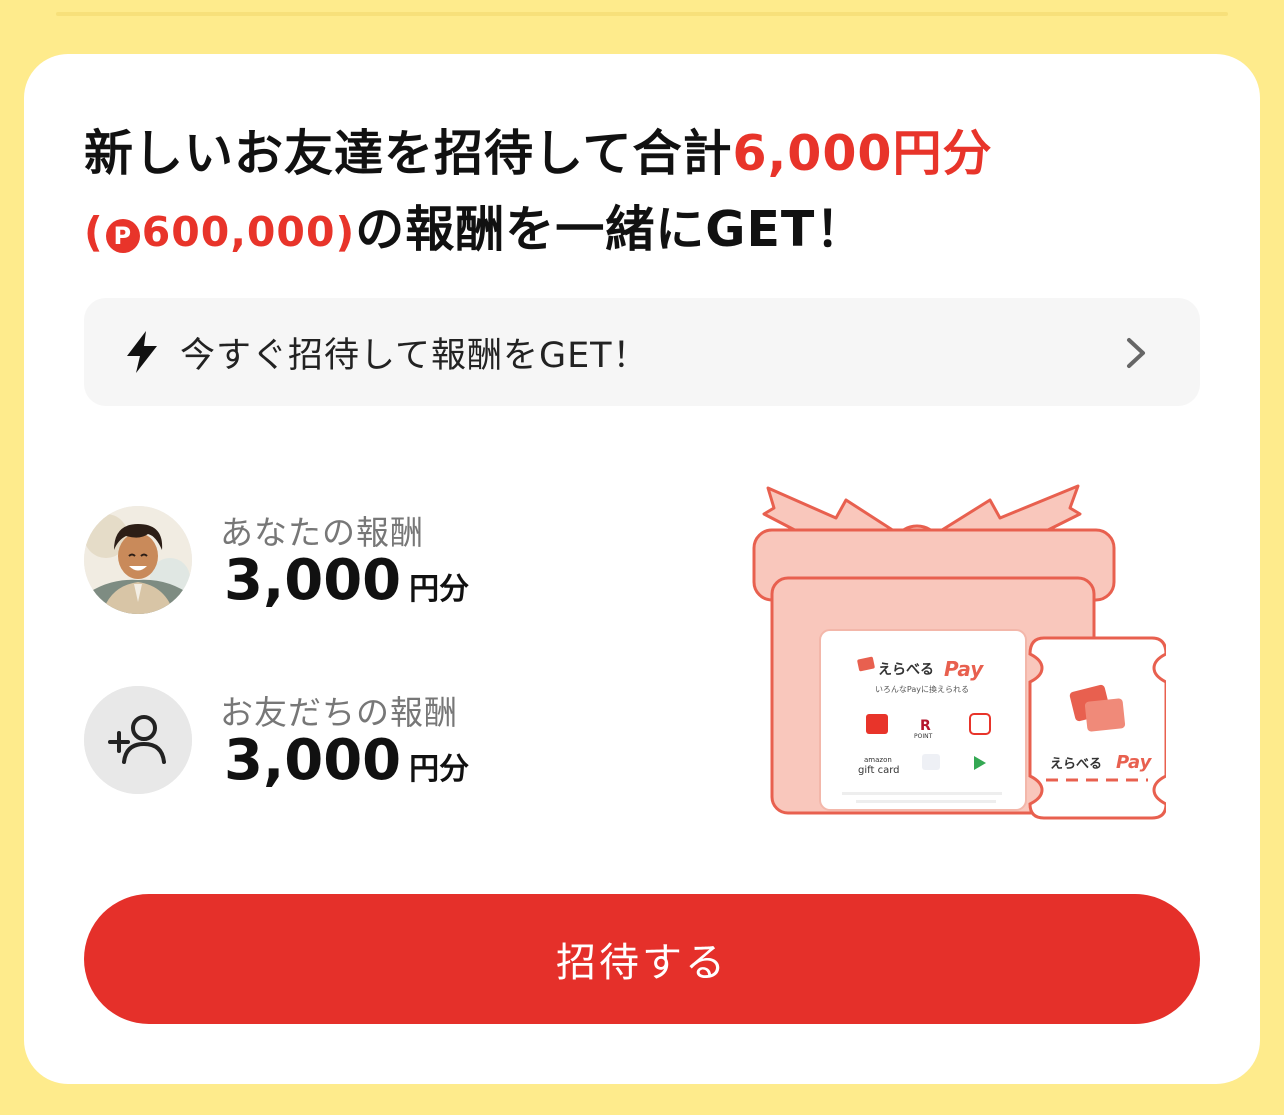  Describe the element at coordinates (878, 760) in the screenshot. I see `card-logo-amazon: amazon` at that location.